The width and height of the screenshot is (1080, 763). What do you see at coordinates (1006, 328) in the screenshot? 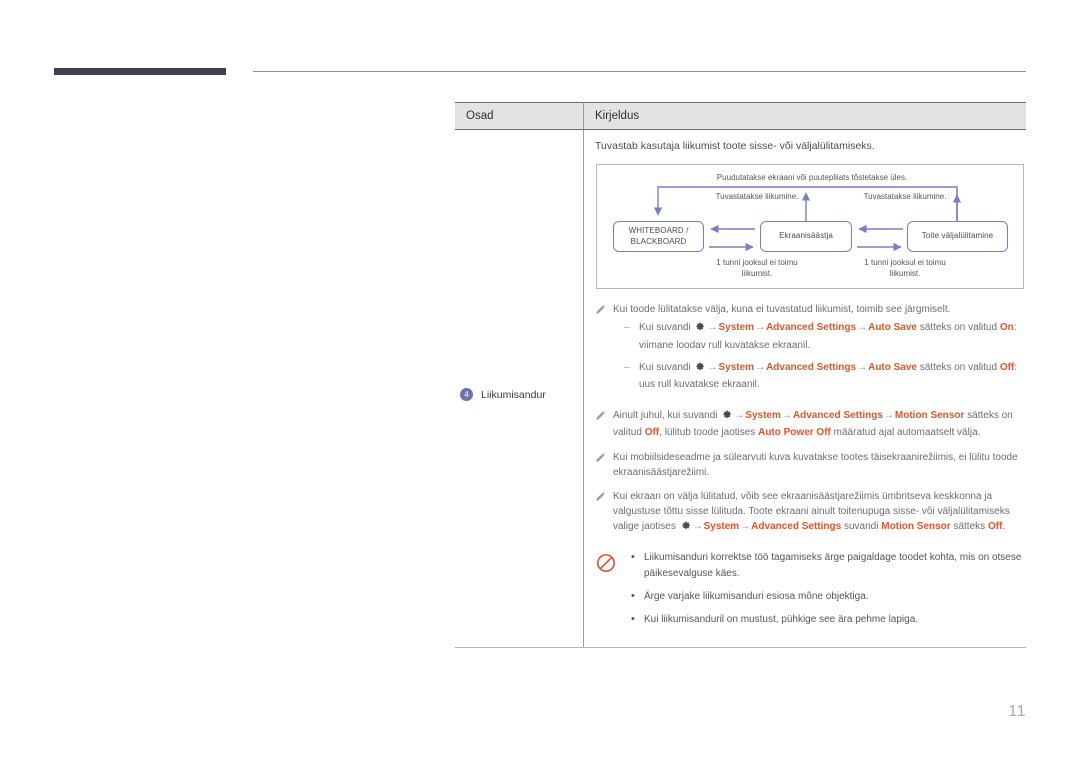
I see `setting-value-on: On` at bounding box center [1006, 328].